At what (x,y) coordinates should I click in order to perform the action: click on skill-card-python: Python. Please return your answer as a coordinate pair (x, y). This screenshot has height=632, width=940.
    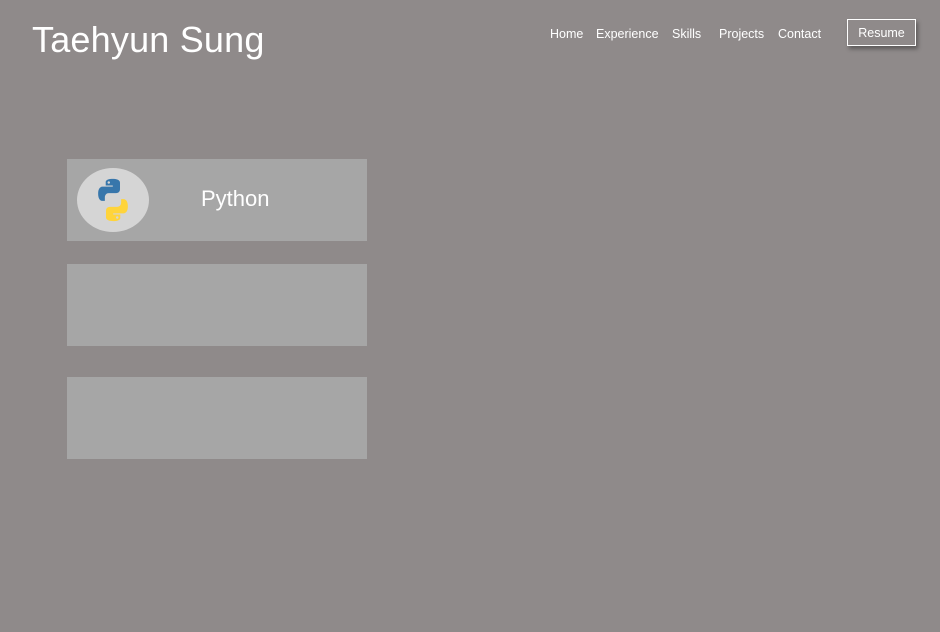
    Looking at the image, I should click on (217, 200).